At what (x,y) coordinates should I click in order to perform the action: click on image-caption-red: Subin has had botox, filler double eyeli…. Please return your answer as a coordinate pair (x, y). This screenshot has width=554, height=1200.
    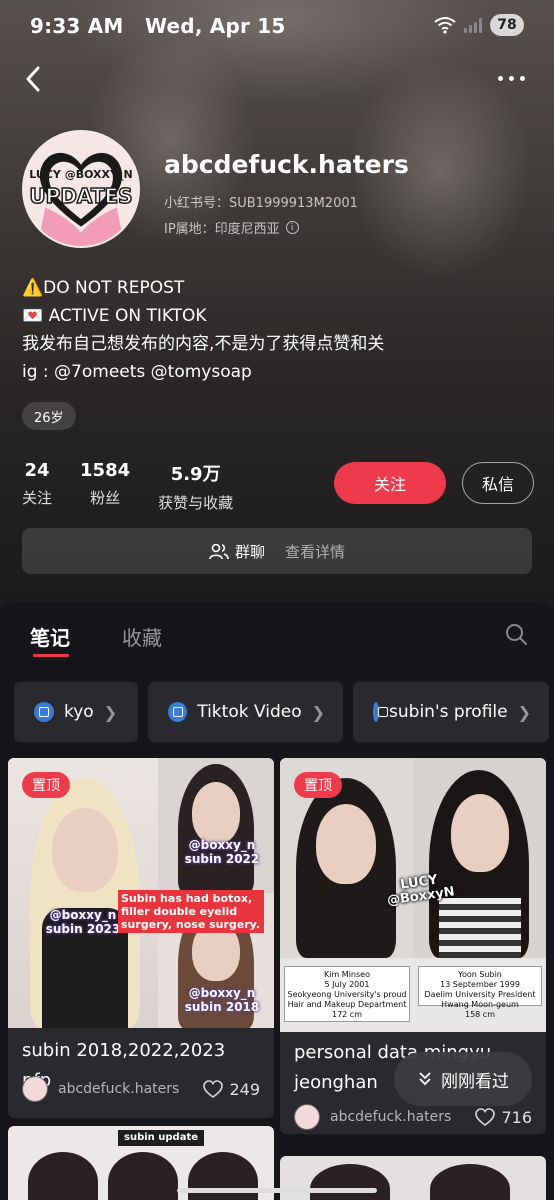
    Looking at the image, I should click on (191, 911).